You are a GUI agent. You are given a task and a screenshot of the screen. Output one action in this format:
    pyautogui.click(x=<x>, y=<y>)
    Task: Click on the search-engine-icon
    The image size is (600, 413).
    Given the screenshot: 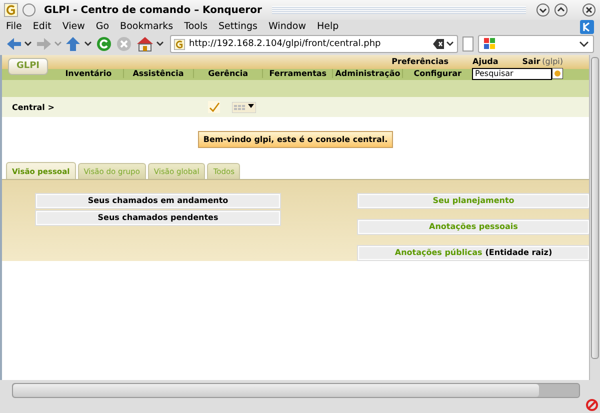 What is the action you would take?
    pyautogui.click(x=490, y=44)
    